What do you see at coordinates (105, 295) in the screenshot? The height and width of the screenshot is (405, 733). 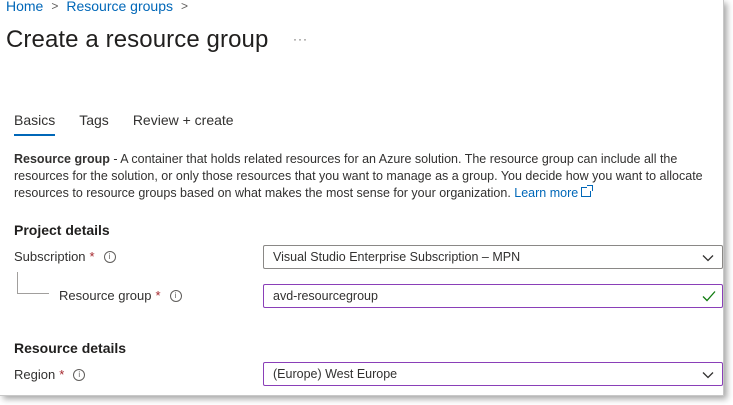 I see `resource-group-label: Resource group` at bounding box center [105, 295].